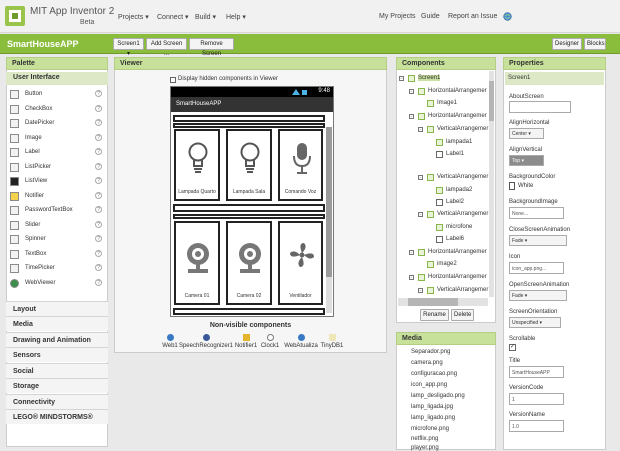 The width and height of the screenshot is (620, 451). Describe the element at coordinates (57, 416) in the screenshot. I see `category-lego-mindstorms: LEGO® MINDSTORMS®` at that location.